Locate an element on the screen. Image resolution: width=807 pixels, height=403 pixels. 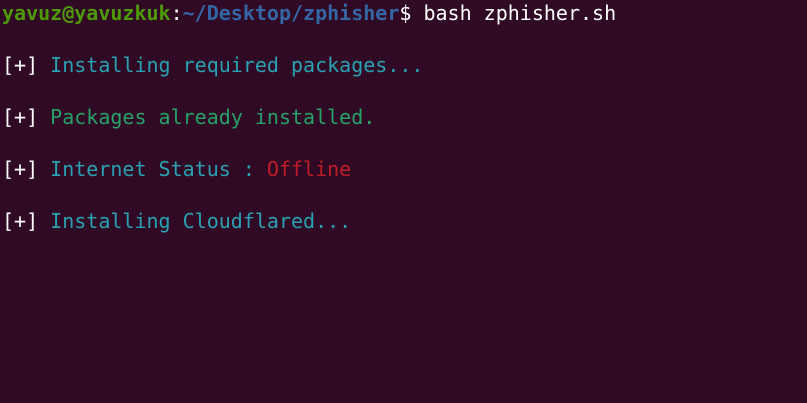
internet-status-value: Offline is located at coordinates (309, 169).